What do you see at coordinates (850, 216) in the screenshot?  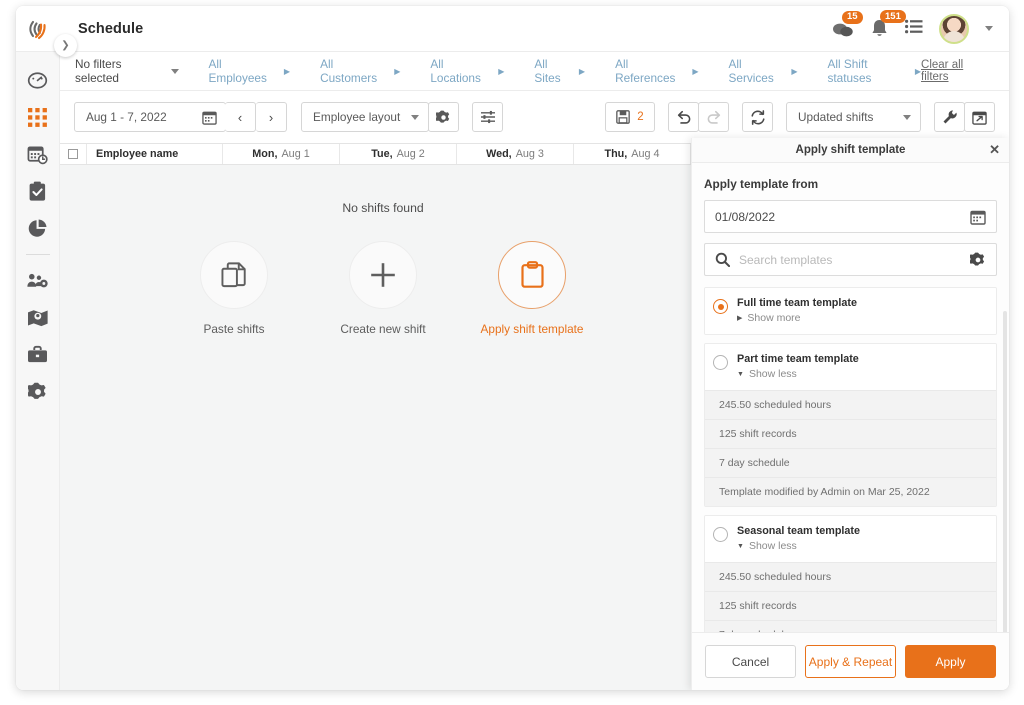 I see `template-date-field: 01/08/2022` at bounding box center [850, 216].